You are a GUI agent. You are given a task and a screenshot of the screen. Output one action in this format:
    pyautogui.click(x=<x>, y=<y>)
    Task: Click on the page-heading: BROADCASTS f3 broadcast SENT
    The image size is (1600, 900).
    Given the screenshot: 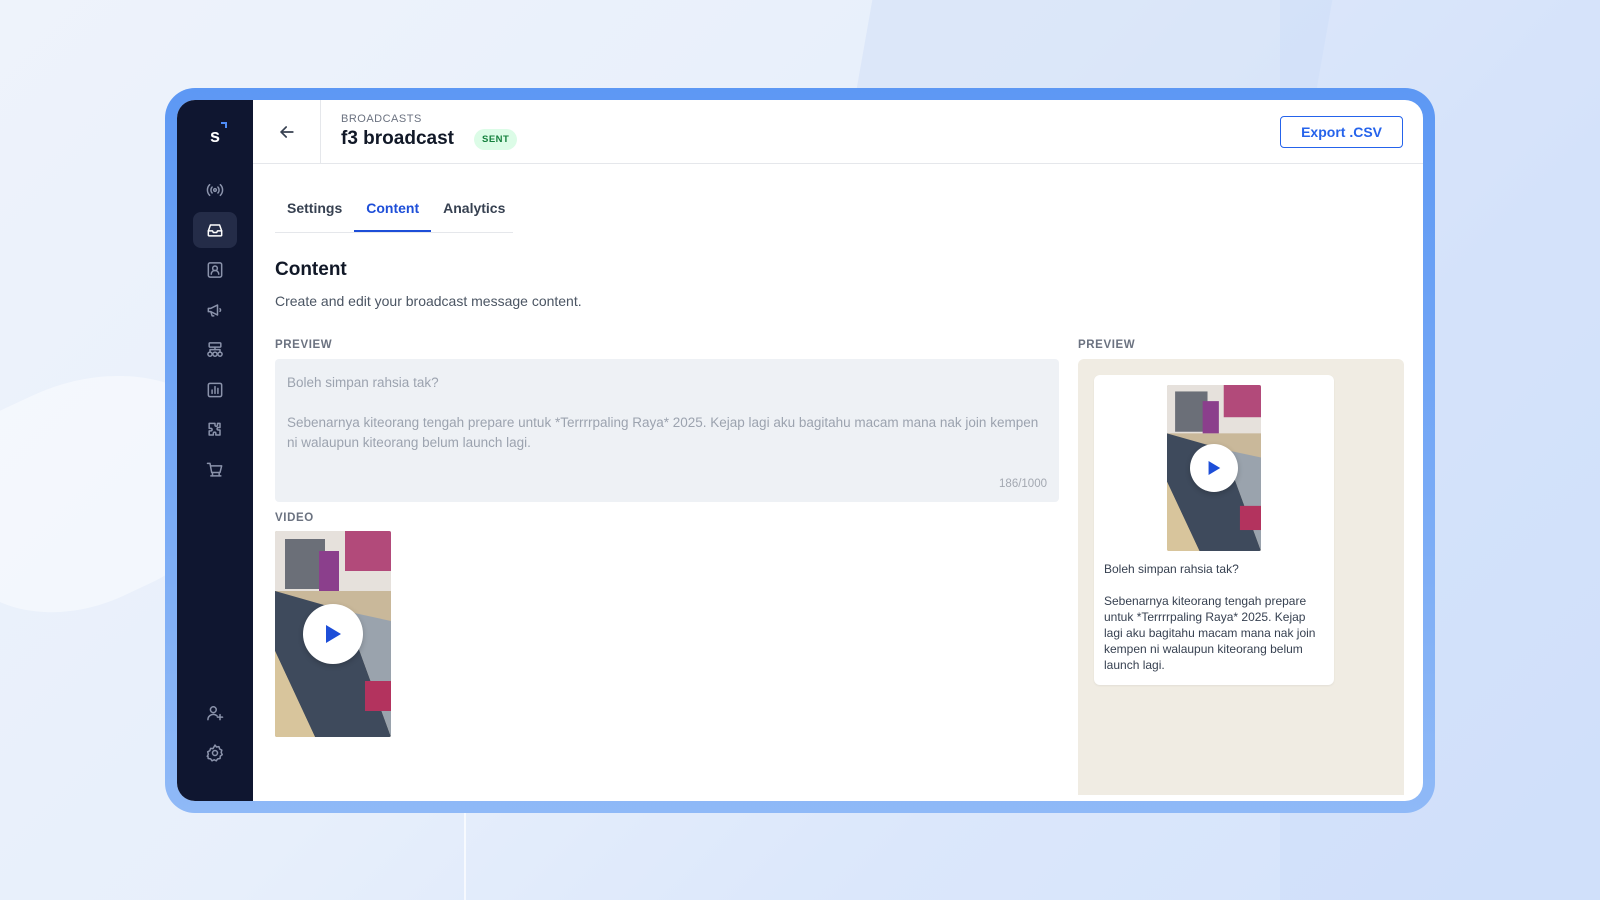 What is the action you would take?
    pyautogui.click(x=419, y=131)
    